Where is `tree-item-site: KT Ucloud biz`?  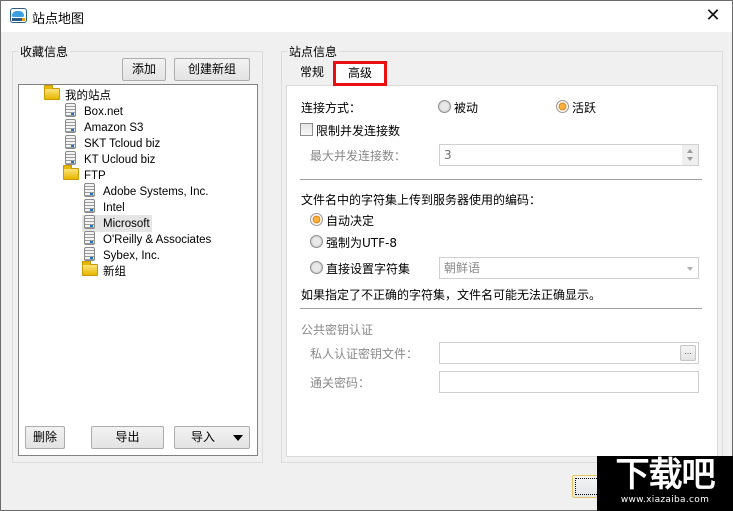
tree-item-site: KT Ucloud biz is located at coordinates (111, 159).